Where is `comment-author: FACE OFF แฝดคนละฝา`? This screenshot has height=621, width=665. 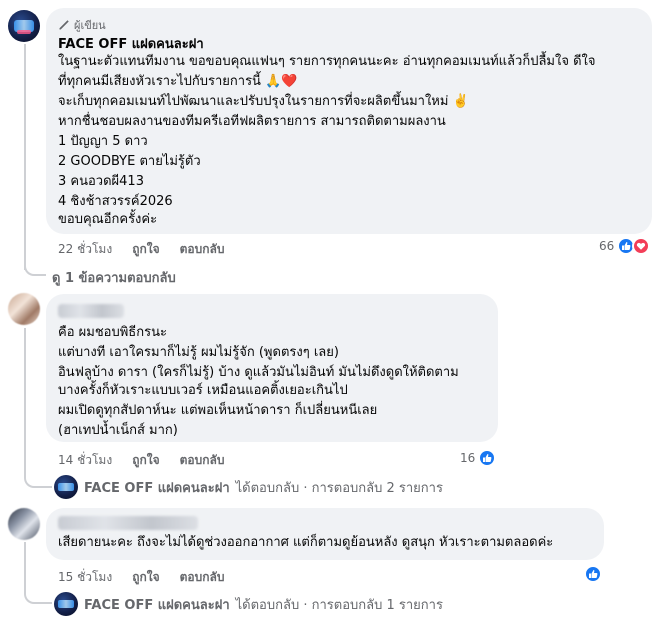 comment-author: FACE OFF แฝดคนละฝา is located at coordinates (131, 43).